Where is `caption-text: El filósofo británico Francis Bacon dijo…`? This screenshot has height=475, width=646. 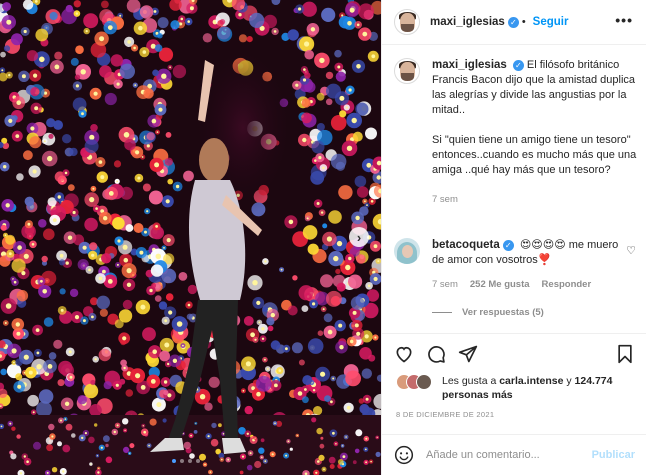
caption-text: El filósofo británico Francis Bacon dijo… is located at coordinates (534, 117).